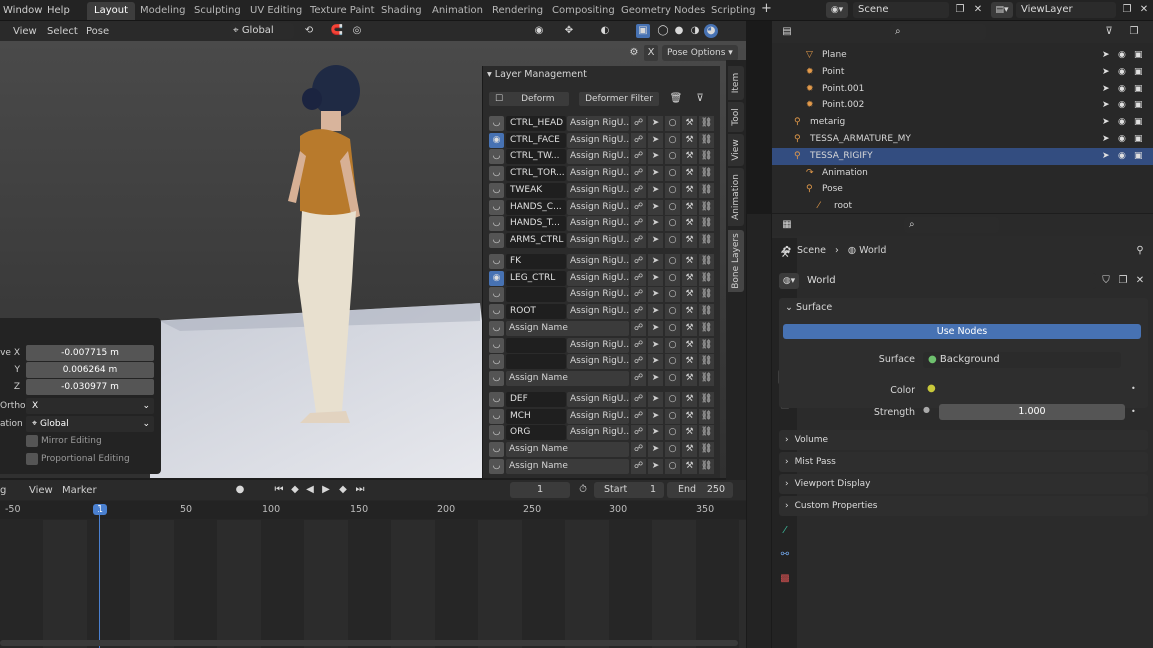  I want to click on unlink-icon: ✕, so click(1140, 281).